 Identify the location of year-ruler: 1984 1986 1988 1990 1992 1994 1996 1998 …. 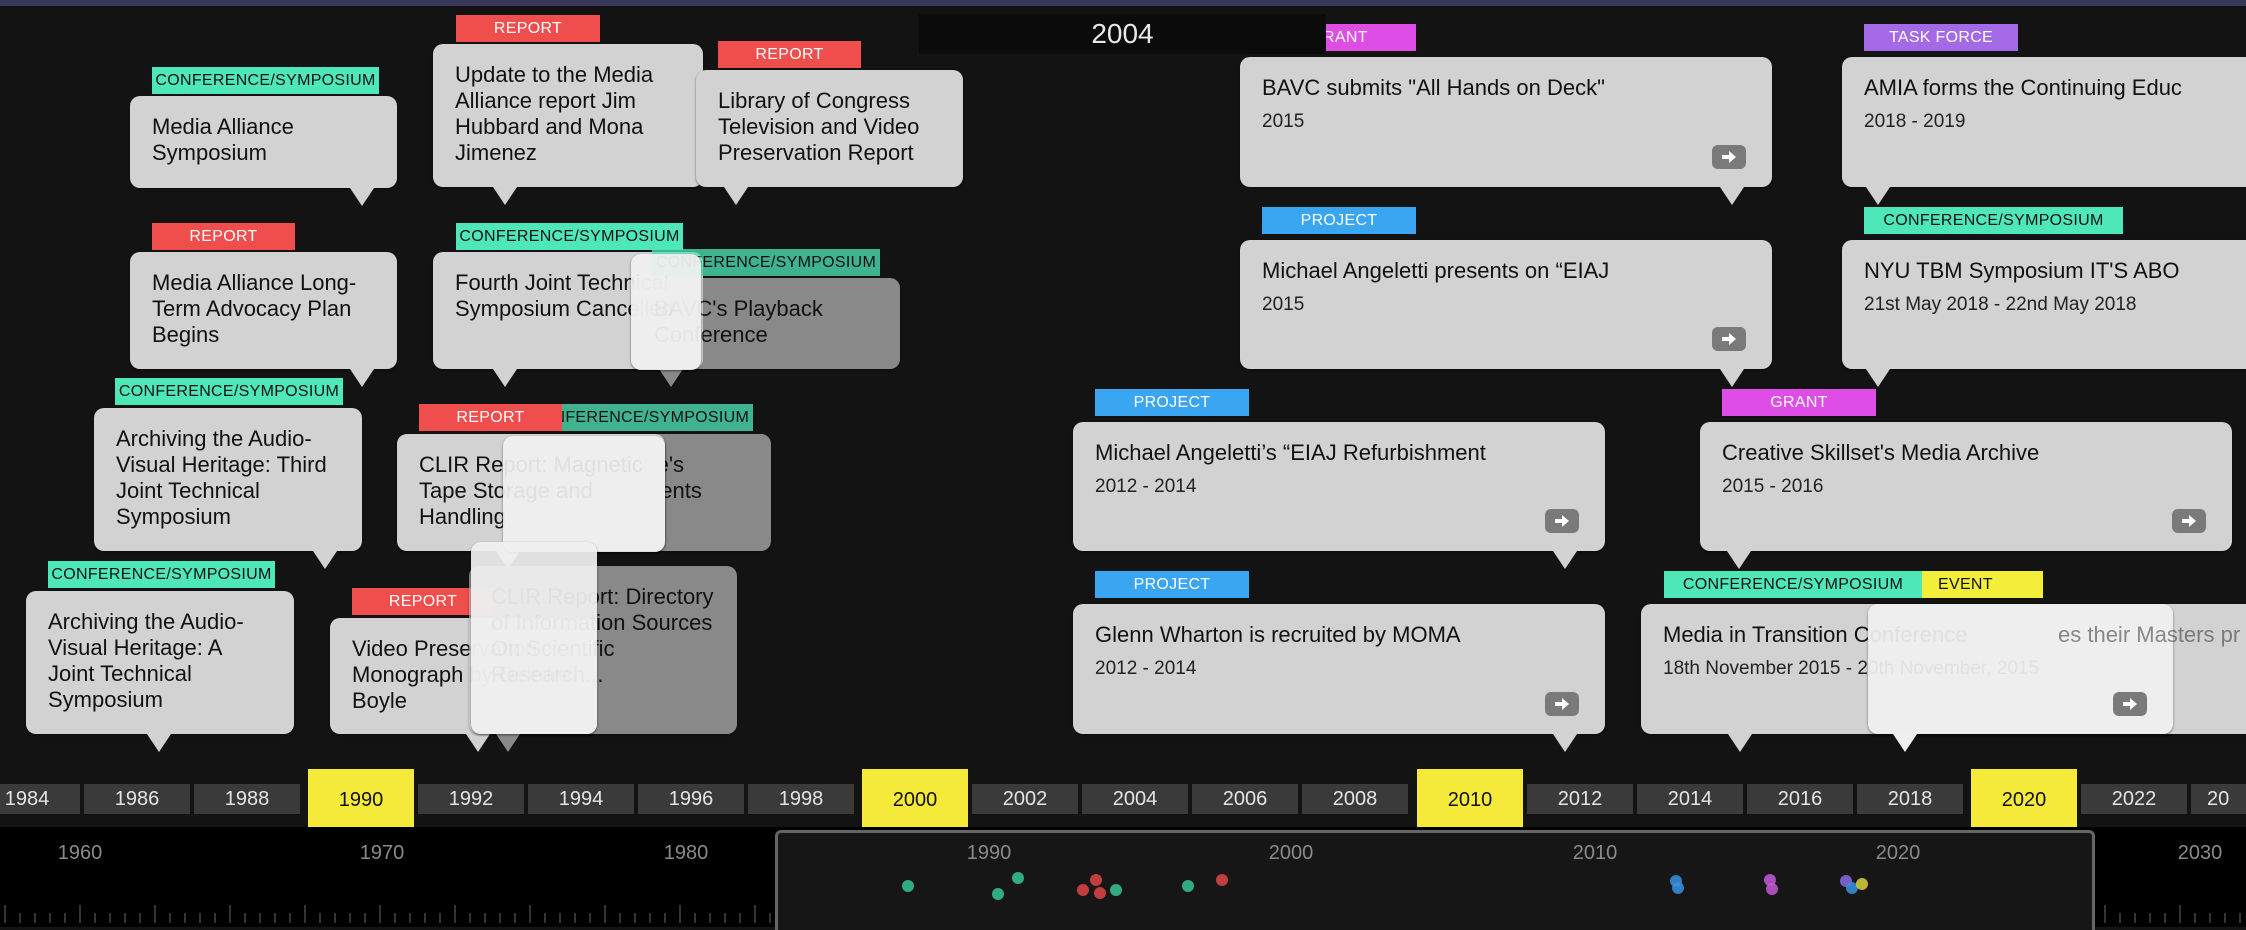
(1123, 800).